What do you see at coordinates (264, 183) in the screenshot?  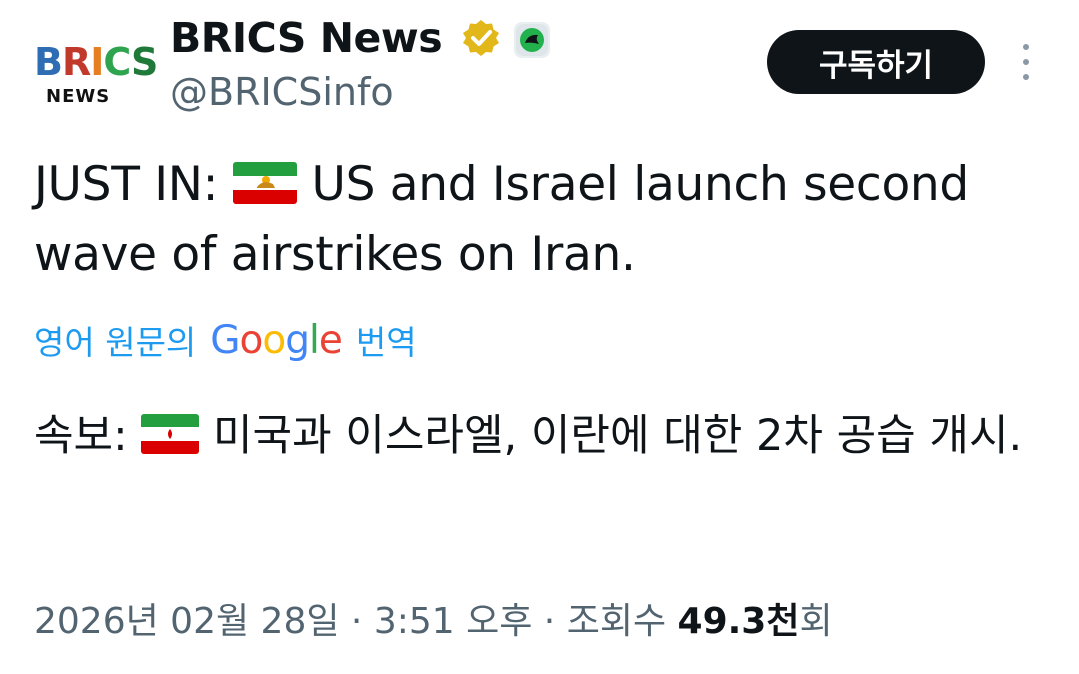 I see `iran-lion-sun-flag-icon` at bounding box center [264, 183].